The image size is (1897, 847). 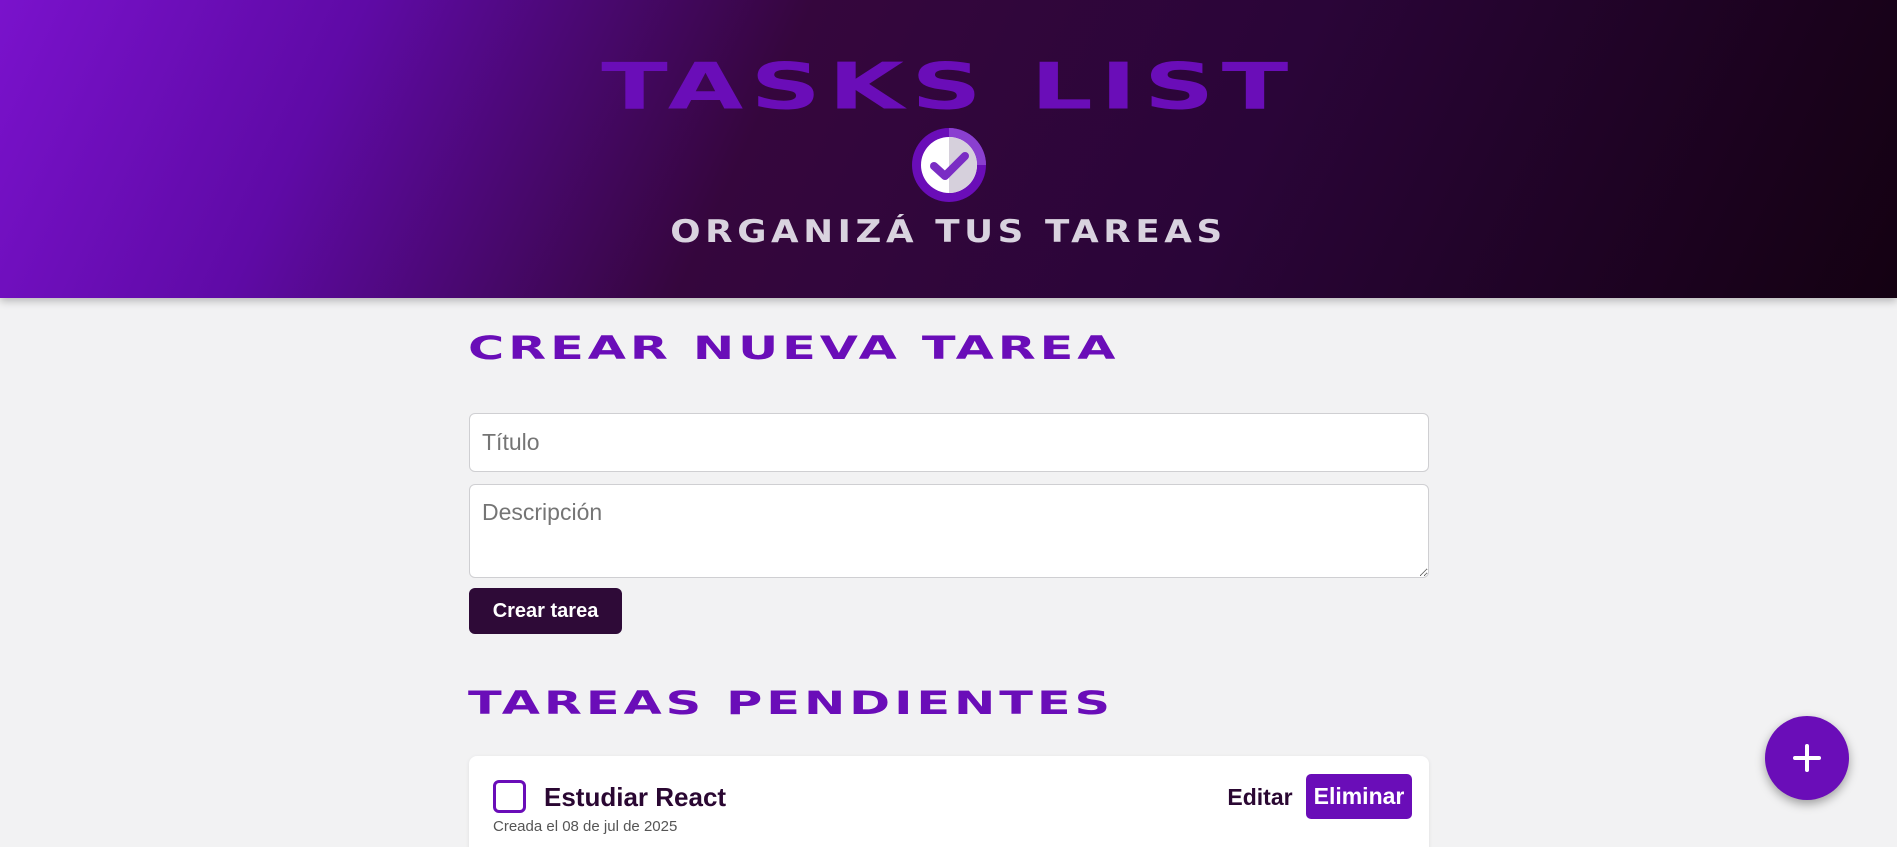 What do you see at coordinates (949, 165) in the screenshot?
I see `check-circle-icon` at bounding box center [949, 165].